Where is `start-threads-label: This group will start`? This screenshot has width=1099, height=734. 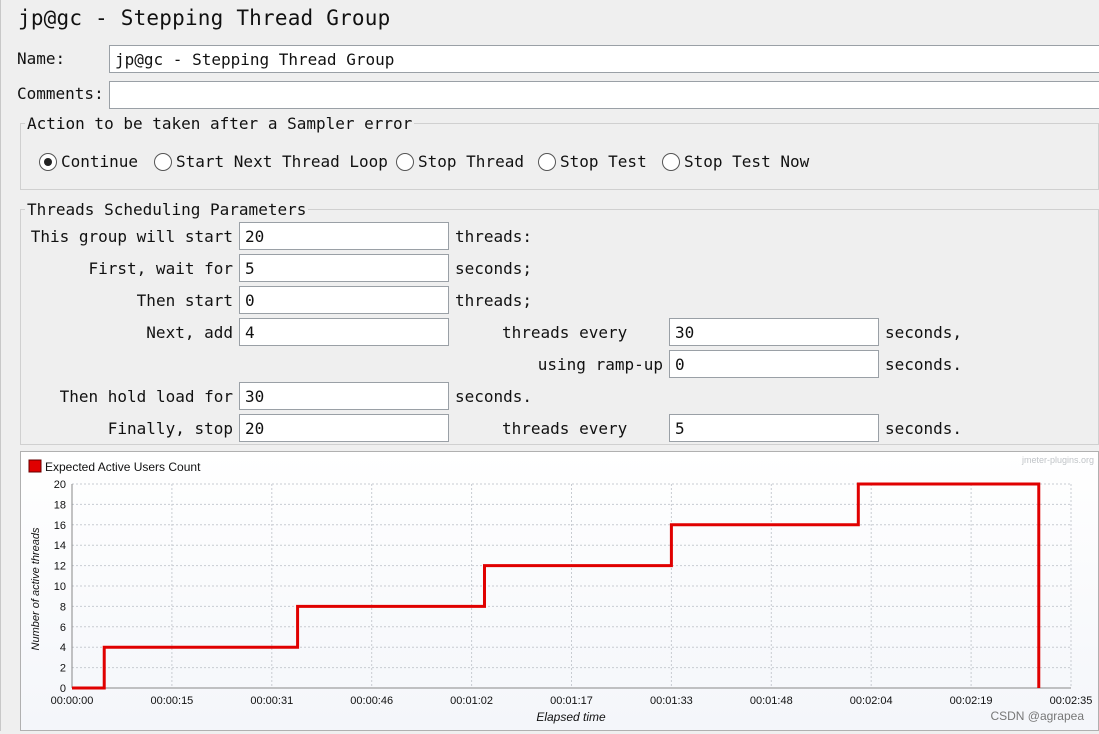 start-threads-label: This group will start is located at coordinates (131, 236).